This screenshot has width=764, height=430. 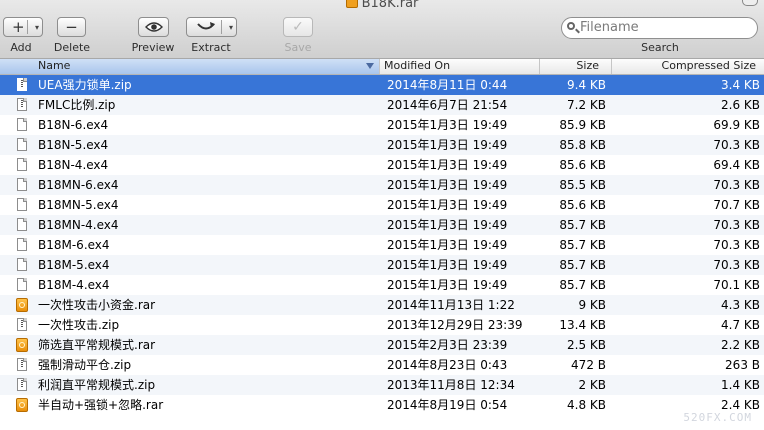 I want to click on file-row: B18M-6.ex4 2015年1月3日 19:49 85.7 KB 70.3 KB, so click(x=382, y=245).